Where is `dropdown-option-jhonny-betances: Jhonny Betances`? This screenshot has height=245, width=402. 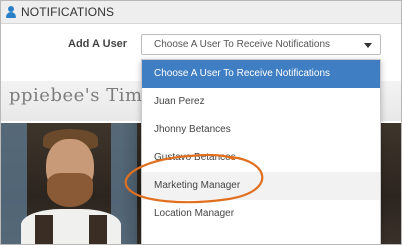
dropdown-option-jhonny-betances: Jhonny Betances is located at coordinates (261, 130).